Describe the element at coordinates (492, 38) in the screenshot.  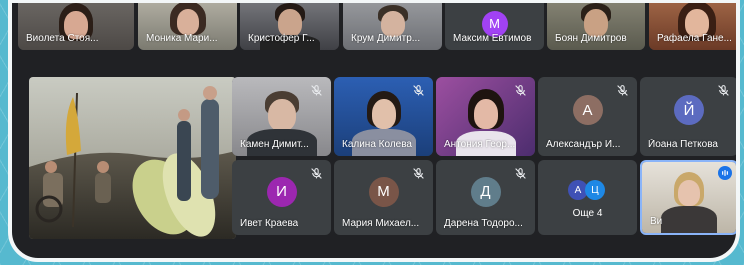
I see `participant-name: Максим Евтимов` at that location.